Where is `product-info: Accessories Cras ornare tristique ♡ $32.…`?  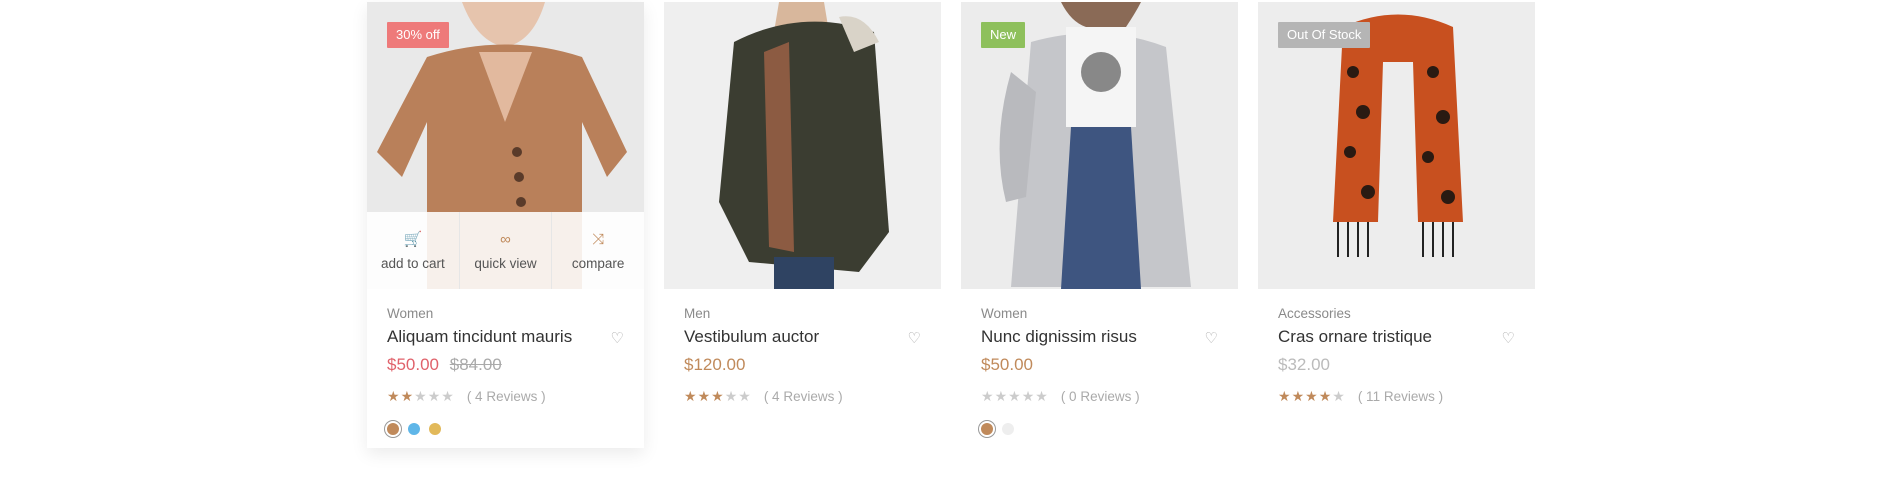 product-info: Accessories Cras ornare tristique ♡ $32.… is located at coordinates (1396, 347).